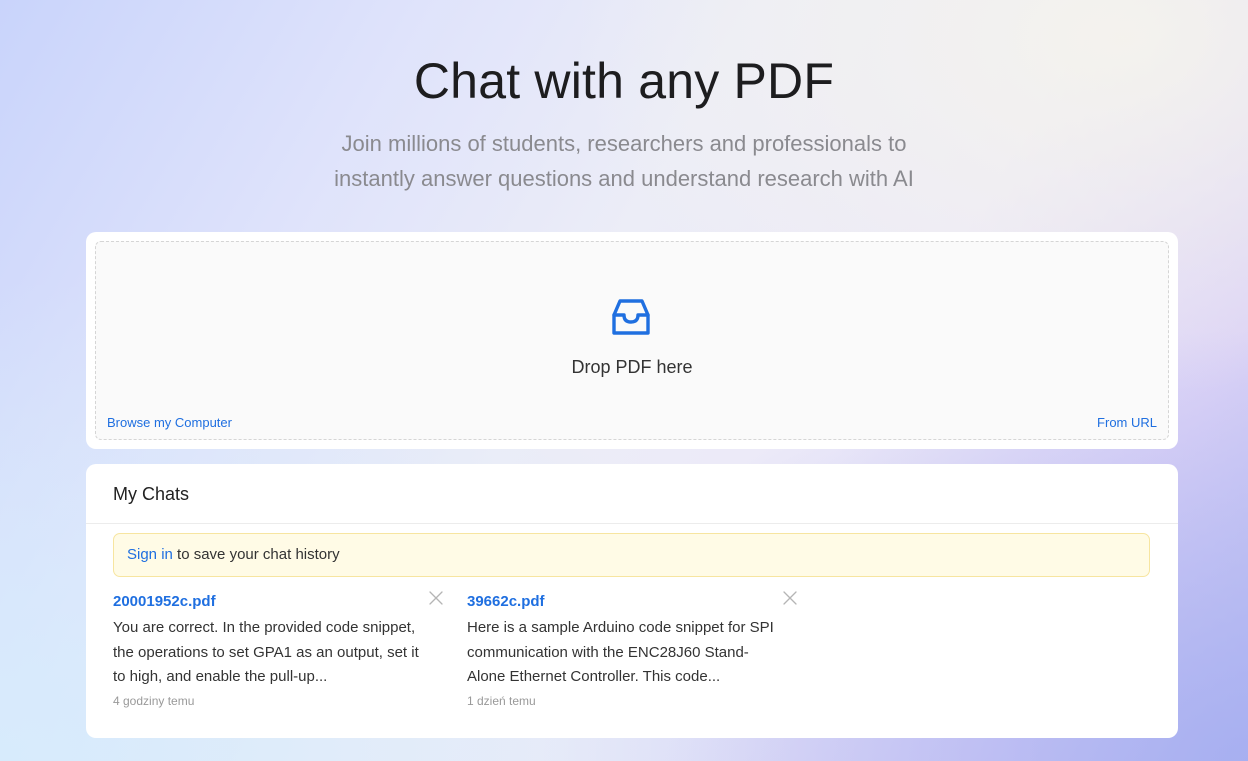 The image size is (1248, 761). Describe the element at coordinates (169, 422) in the screenshot. I see `browse-computer-link: Browse my Computer` at that location.